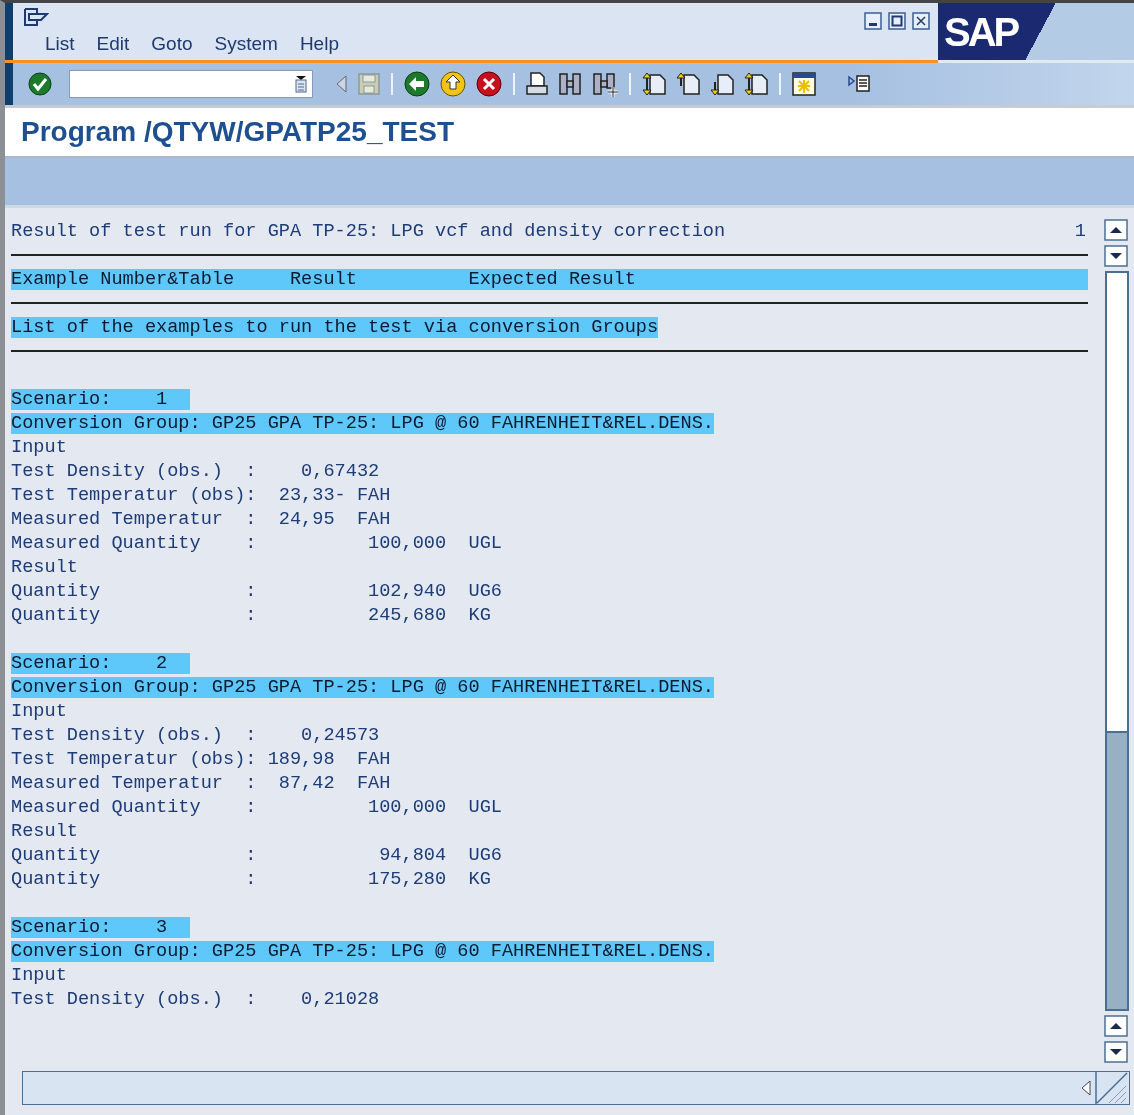  What do you see at coordinates (251, 879) in the screenshot?
I see `list-line: Quantity : 175,280 KG` at bounding box center [251, 879].